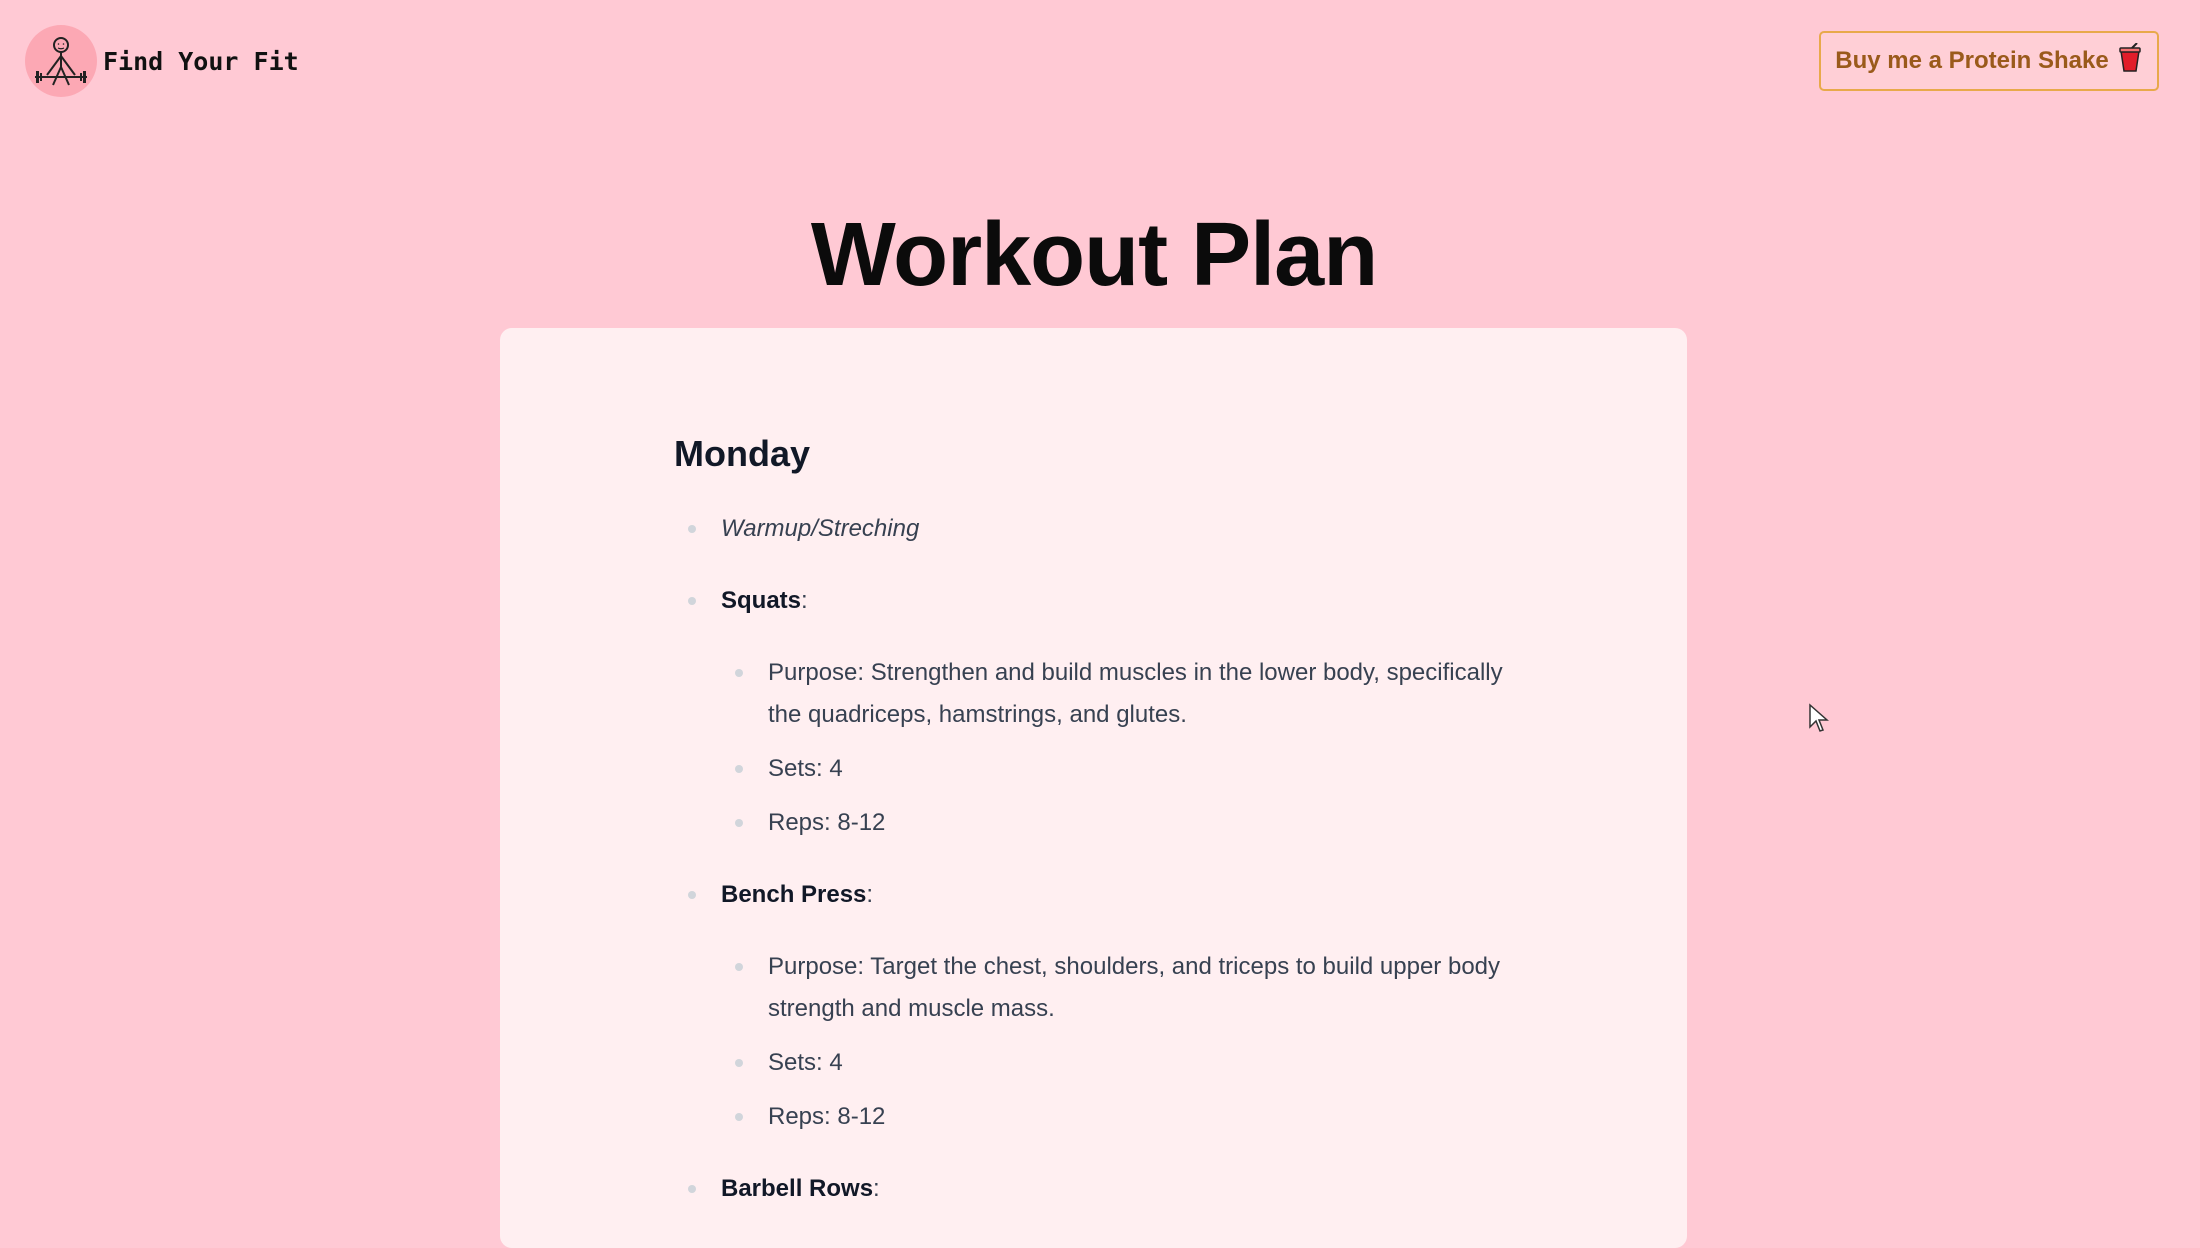 This screenshot has width=2200, height=1248. What do you see at coordinates (1819, 720) in the screenshot?
I see `mouse-cursor-icon` at bounding box center [1819, 720].